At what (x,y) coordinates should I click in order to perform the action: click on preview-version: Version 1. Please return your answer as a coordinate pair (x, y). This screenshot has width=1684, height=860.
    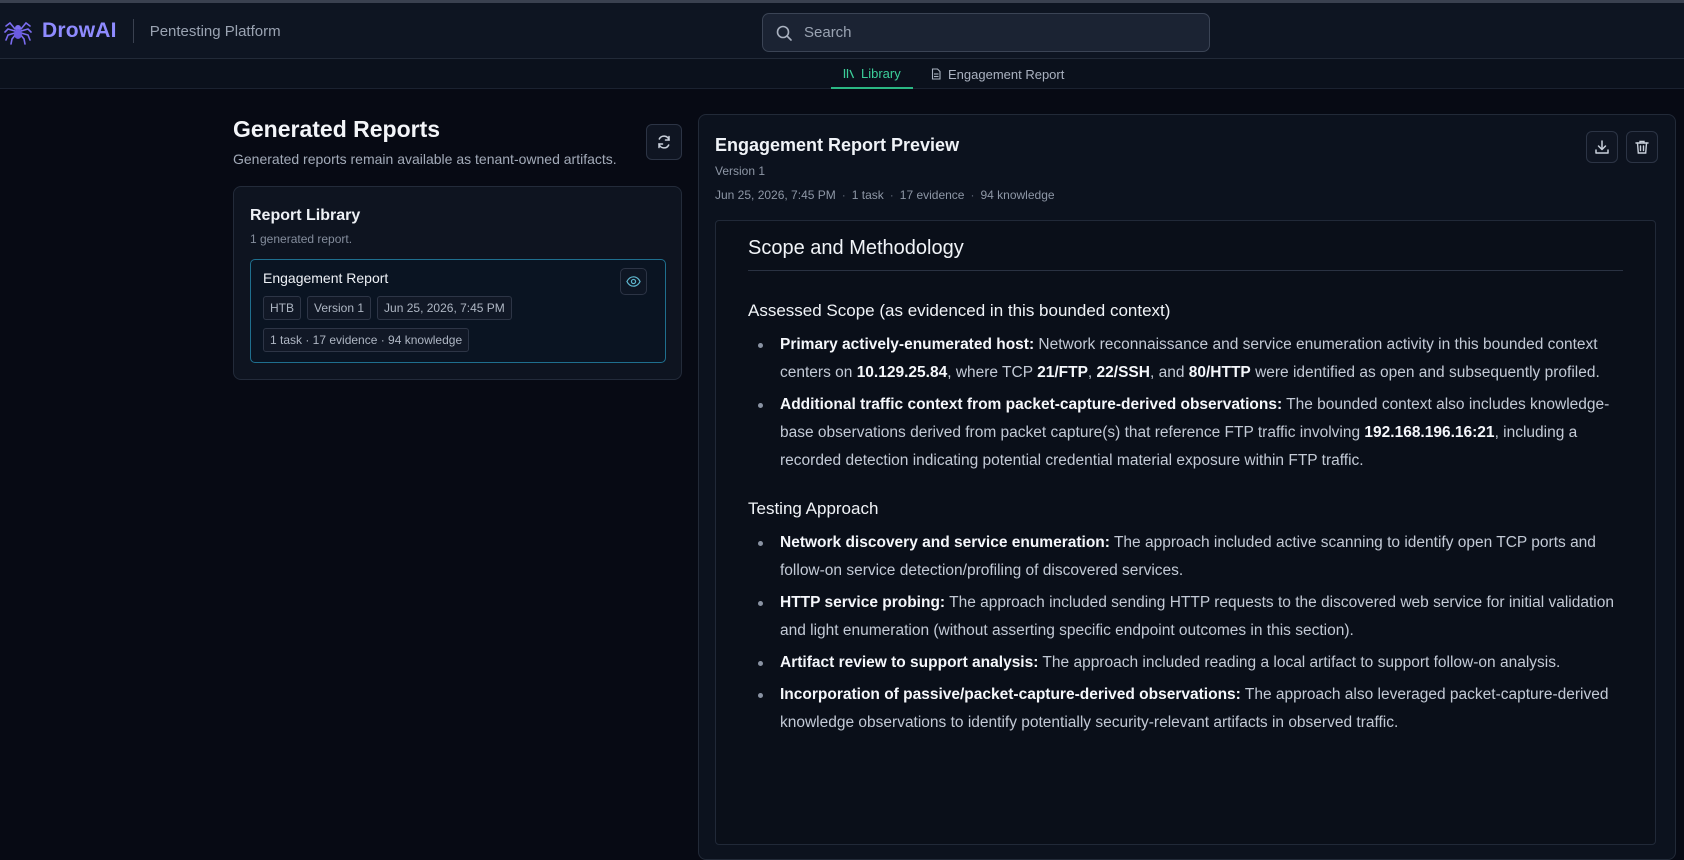
    Looking at the image, I should click on (740, 171).